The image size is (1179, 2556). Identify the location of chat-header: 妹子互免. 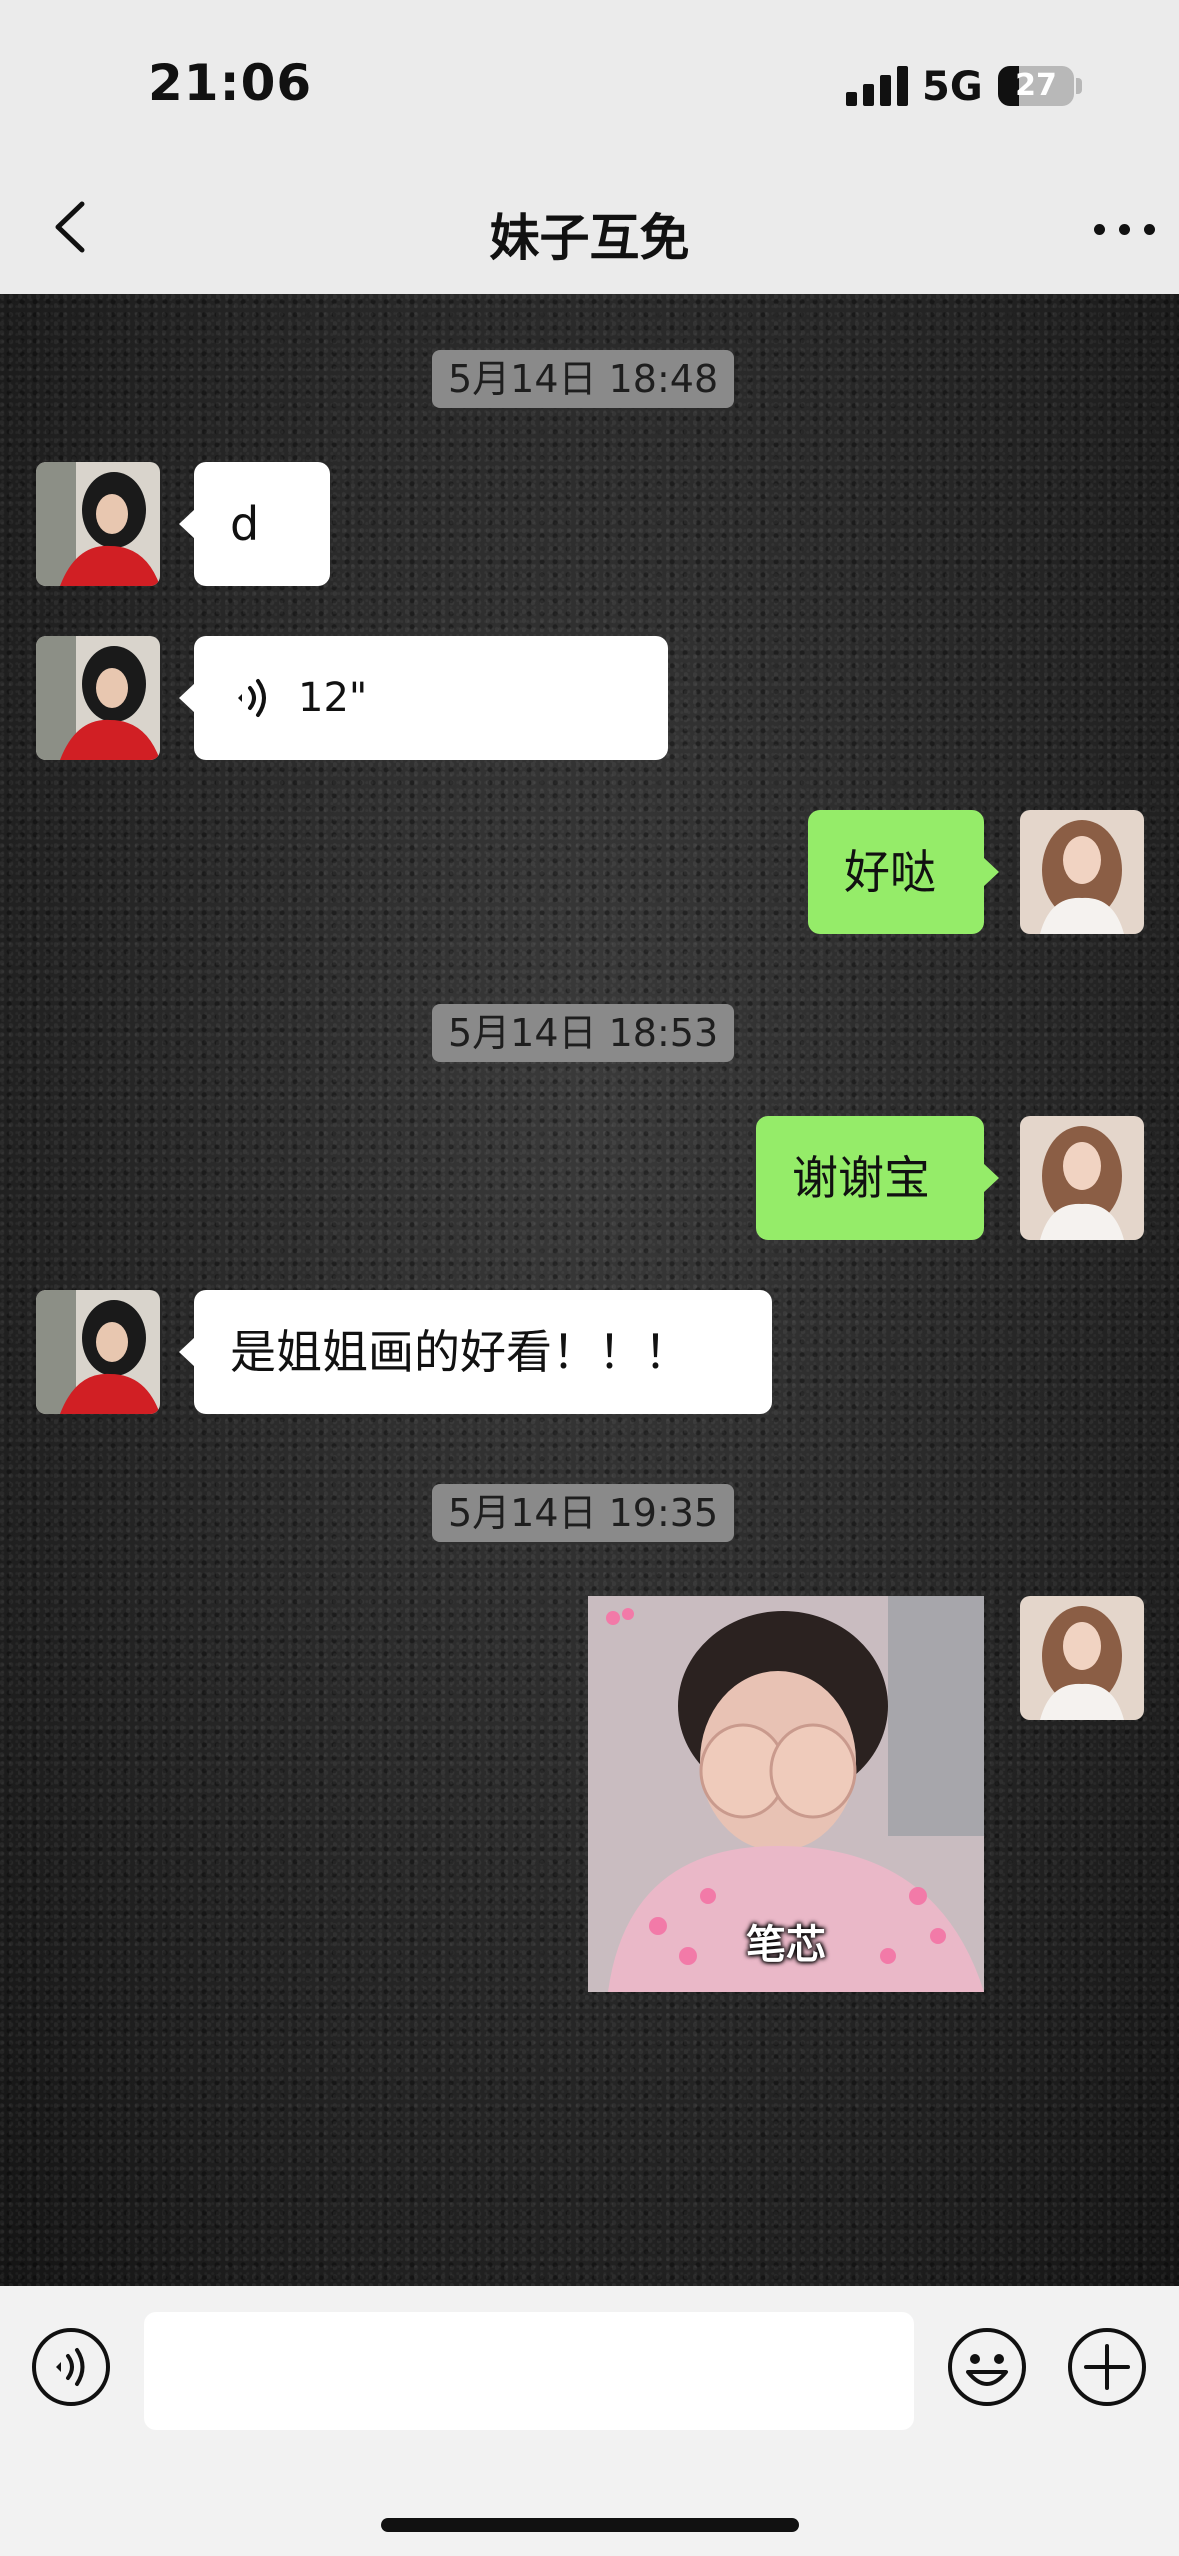
(589, 232).